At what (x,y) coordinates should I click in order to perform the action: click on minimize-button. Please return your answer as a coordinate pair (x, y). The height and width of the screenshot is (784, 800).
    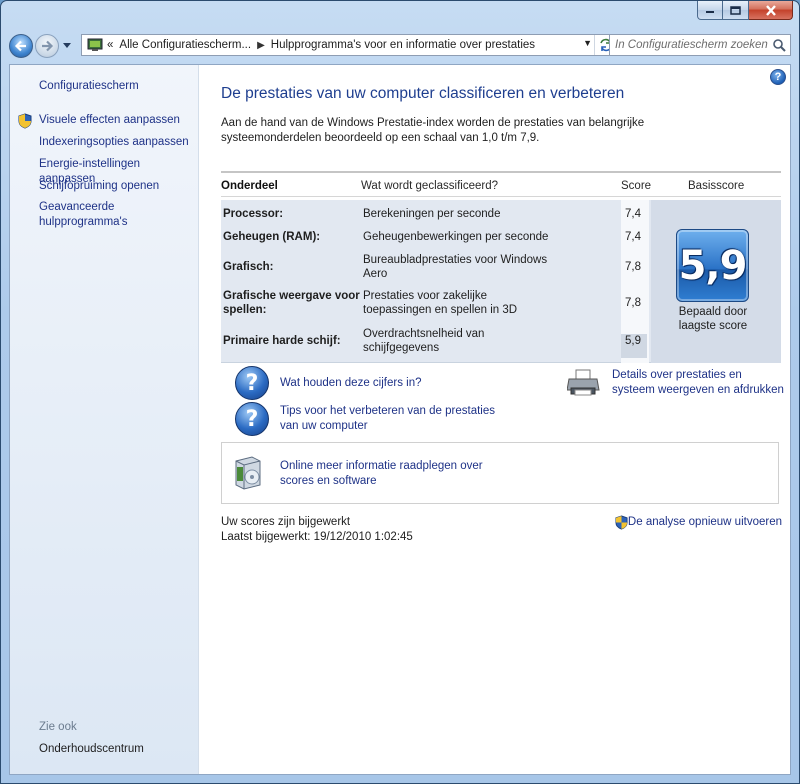
    Looking at the image, I should click on (710, 10).